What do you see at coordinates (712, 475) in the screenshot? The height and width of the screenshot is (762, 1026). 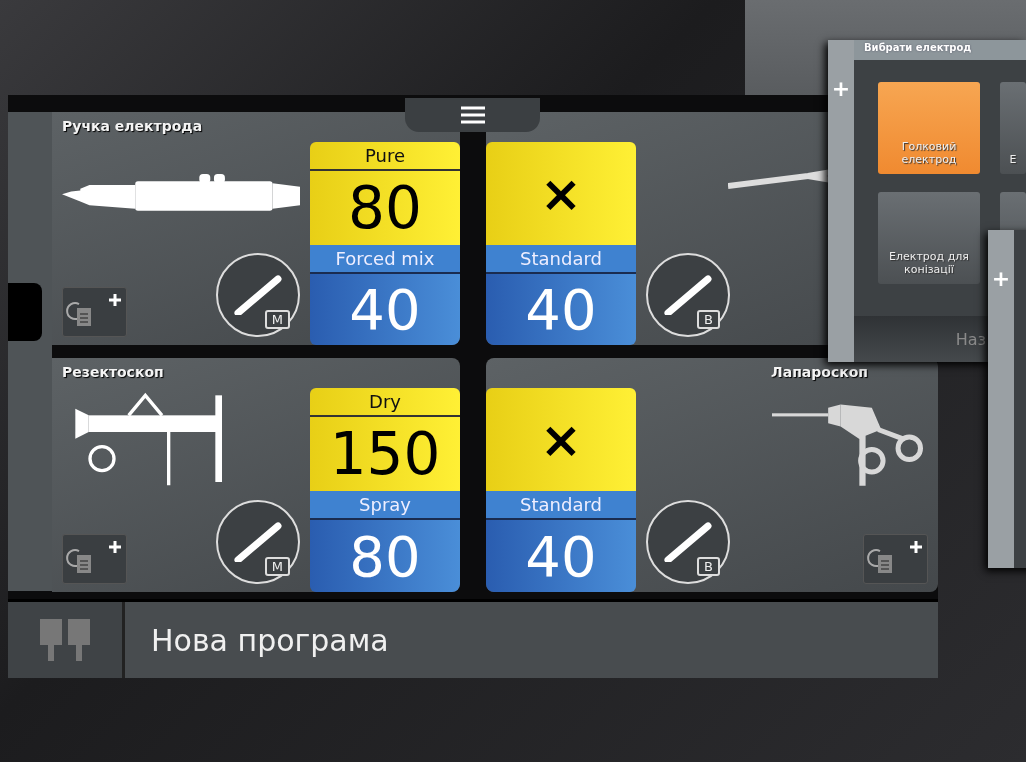 I see `instrument-panel: Лапароскоп B × Standard 40` at bounding box center [712, 475].